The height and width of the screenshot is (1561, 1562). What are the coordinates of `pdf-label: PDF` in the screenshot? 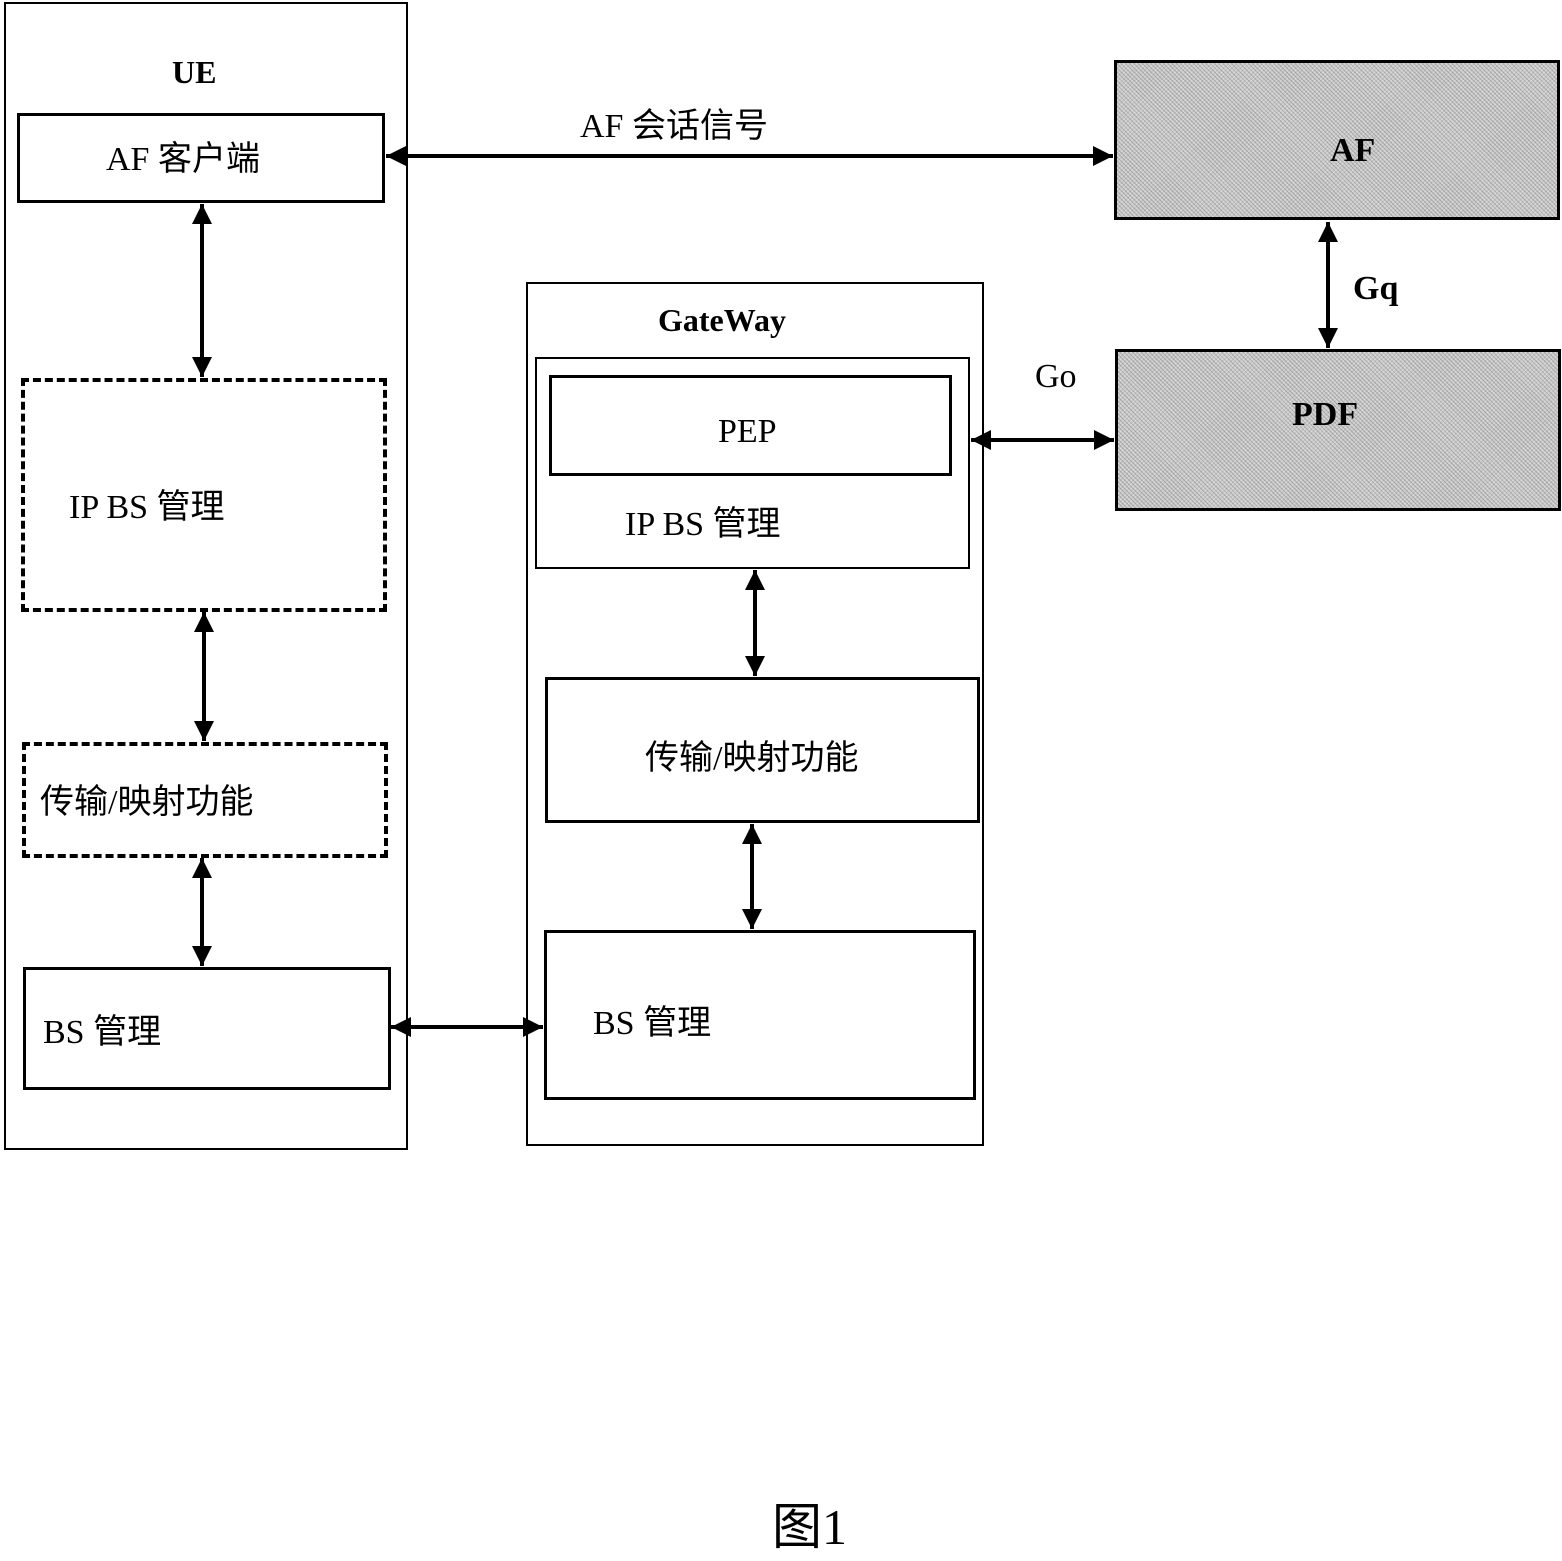 It's located at (1325, 414).